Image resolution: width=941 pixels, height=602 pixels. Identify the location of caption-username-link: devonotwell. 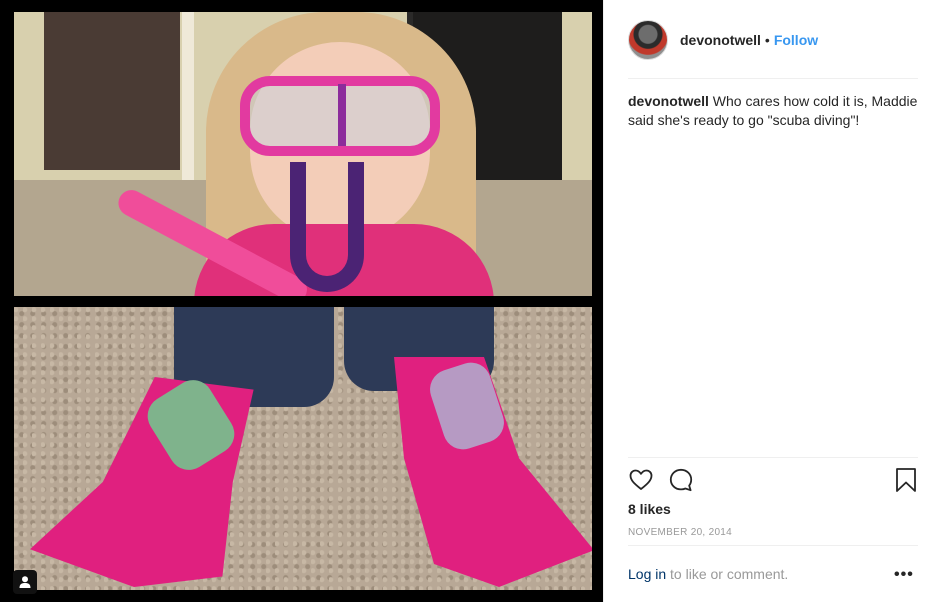
(668, 101).